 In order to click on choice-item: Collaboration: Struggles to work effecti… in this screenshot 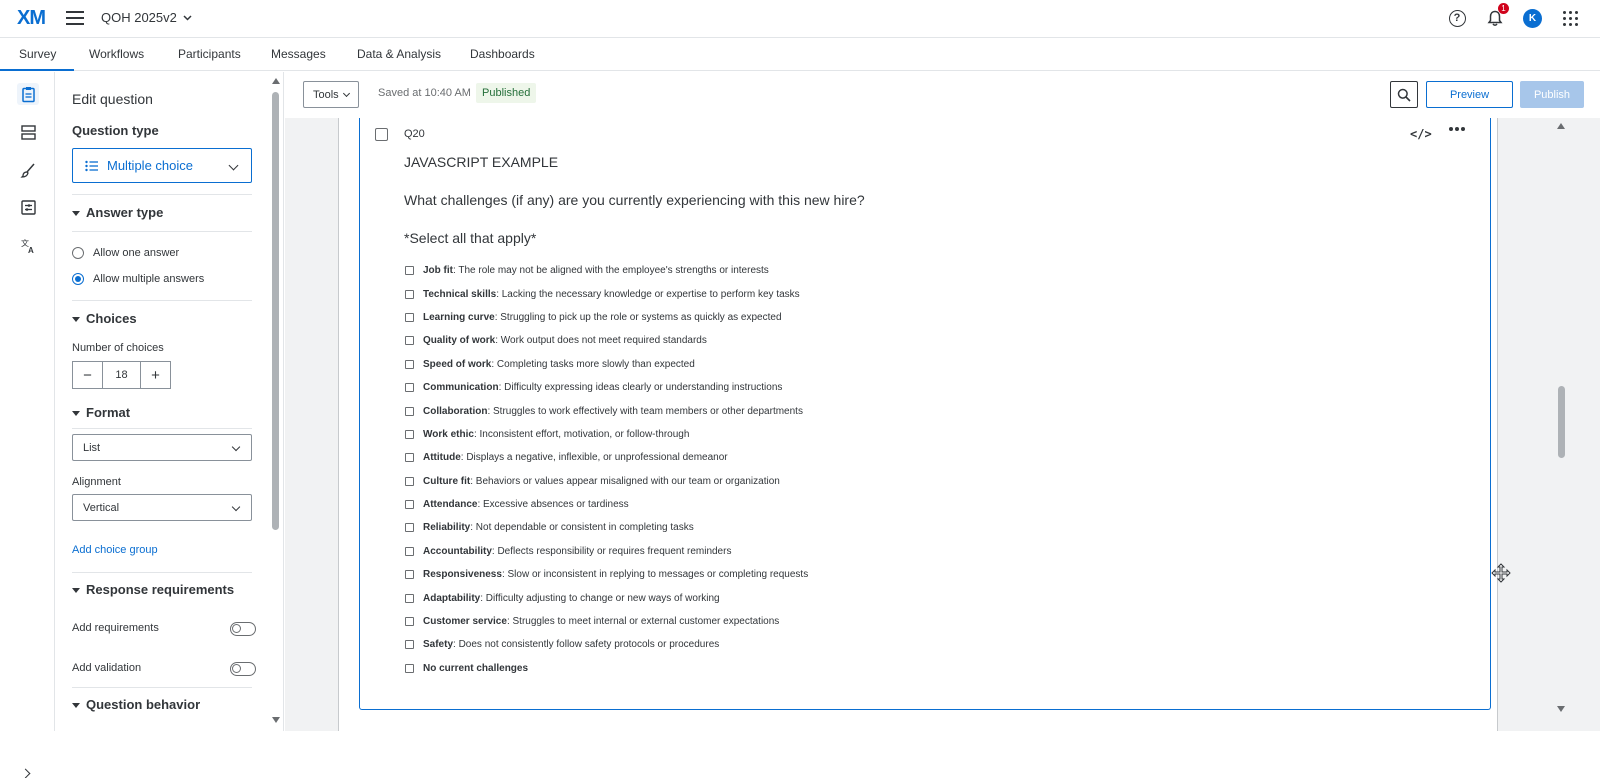, I will do `click(606, 410)`.